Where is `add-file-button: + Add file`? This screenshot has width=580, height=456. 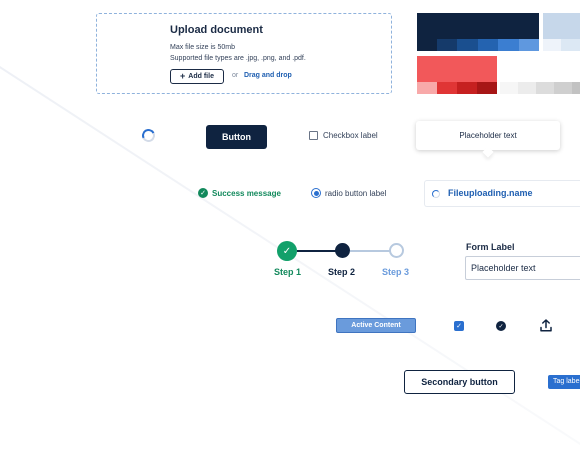 add-file-button: + Add file is located at coordinates (197, 76).